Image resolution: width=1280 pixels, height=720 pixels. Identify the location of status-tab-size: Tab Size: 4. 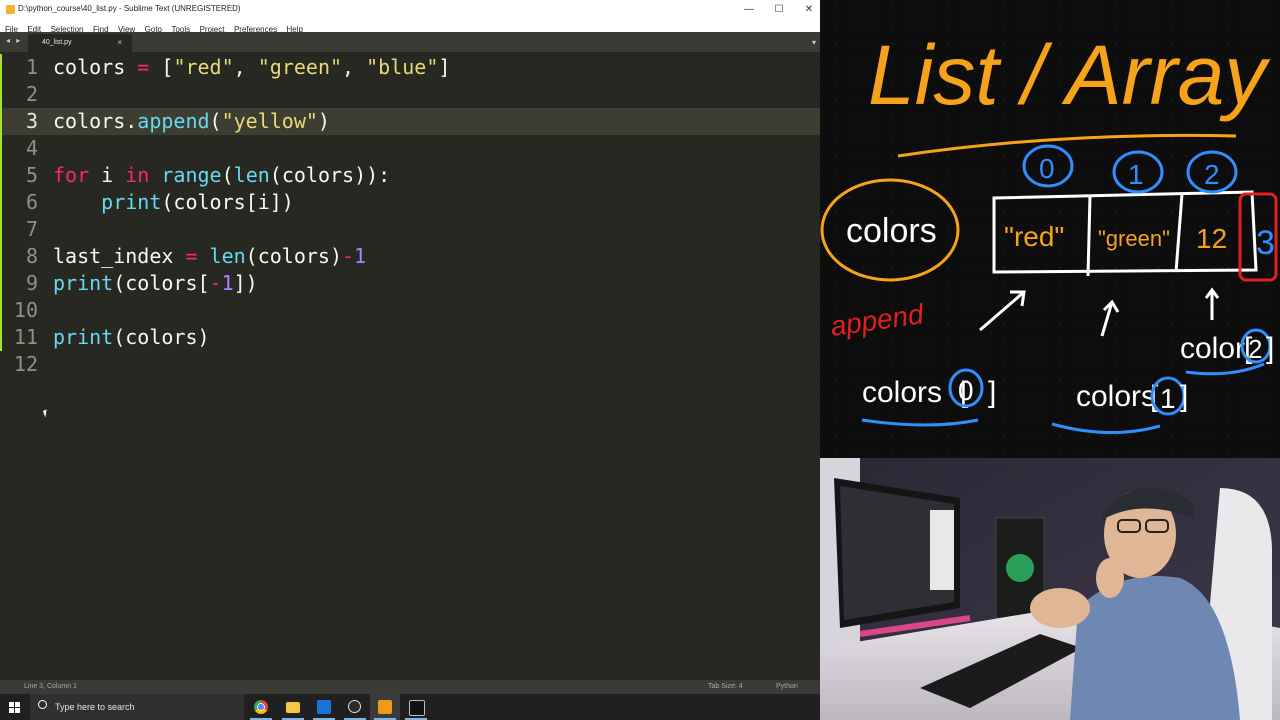
(725, 686).